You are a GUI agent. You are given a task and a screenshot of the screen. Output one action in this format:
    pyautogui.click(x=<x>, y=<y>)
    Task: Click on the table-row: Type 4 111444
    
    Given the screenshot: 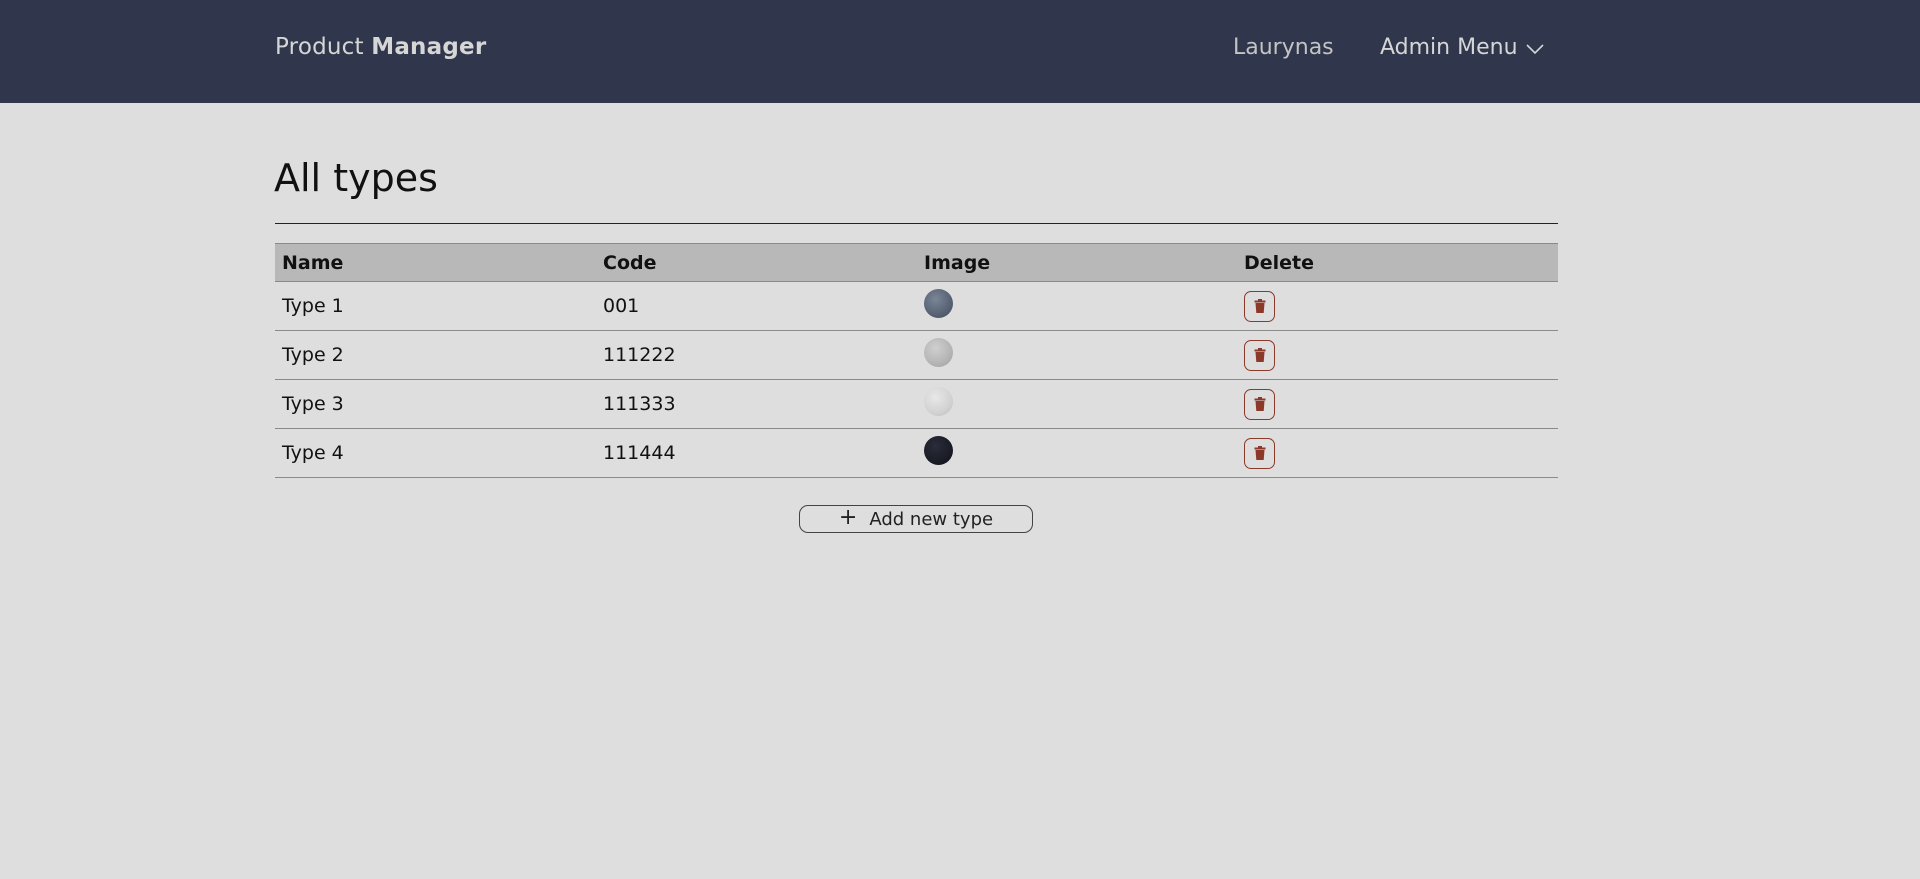 What is the action you would take?
    pyautogui.click(x=916, y=453)
    